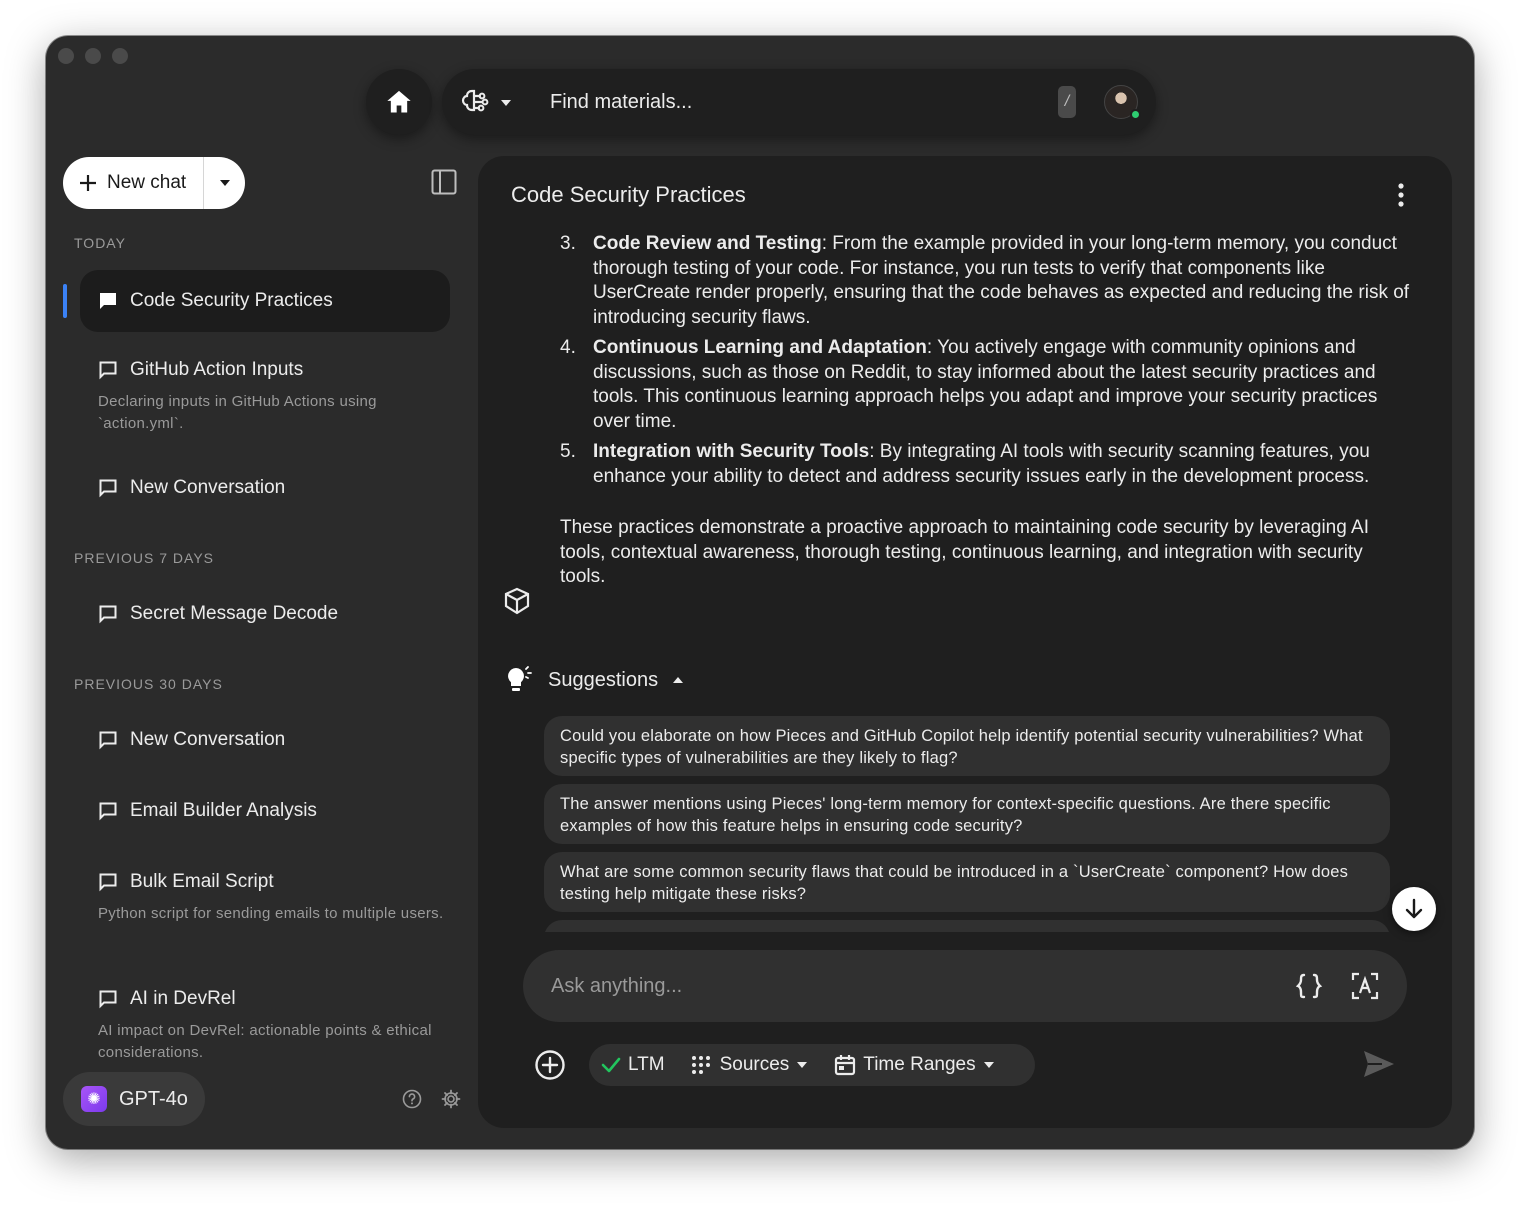 Image resolution: width=1520 pixels, height=1206 pixels. Describe the element at coordinates (148, 684) in the screenshot. I see `section-label-previous-30-days: PREVIOUS 30 DAYS` at that location.